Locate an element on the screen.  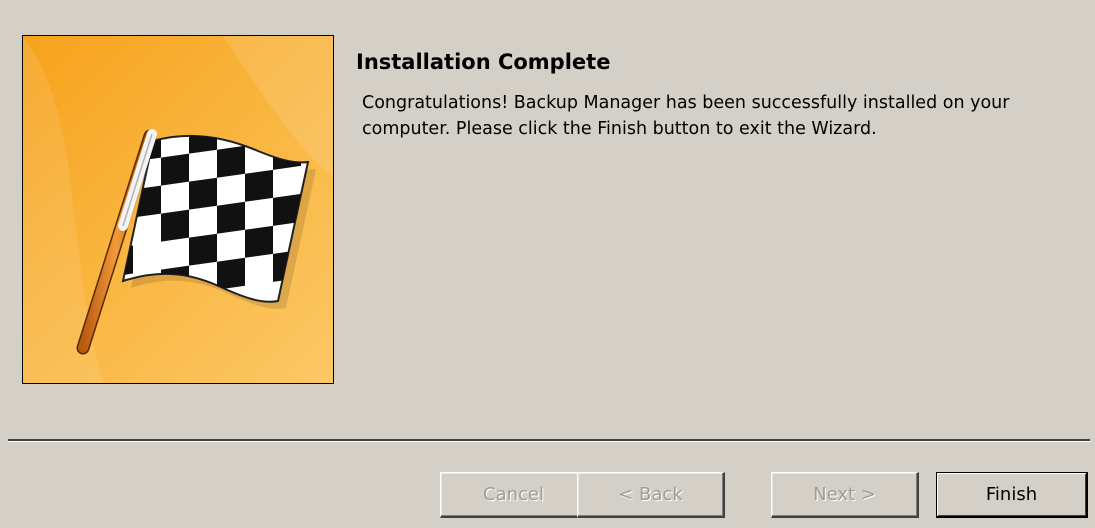
back-button: < Back is located at coordinates (651, 495).